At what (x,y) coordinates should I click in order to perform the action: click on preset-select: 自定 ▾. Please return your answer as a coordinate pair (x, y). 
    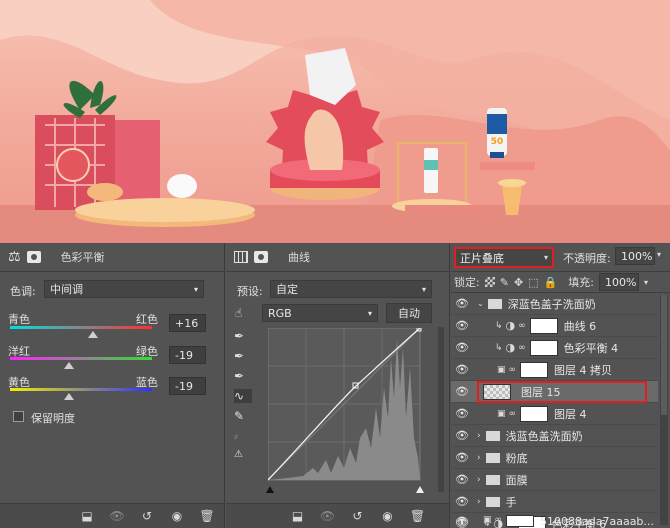
    Looking at the image, I should click on (351, 289).